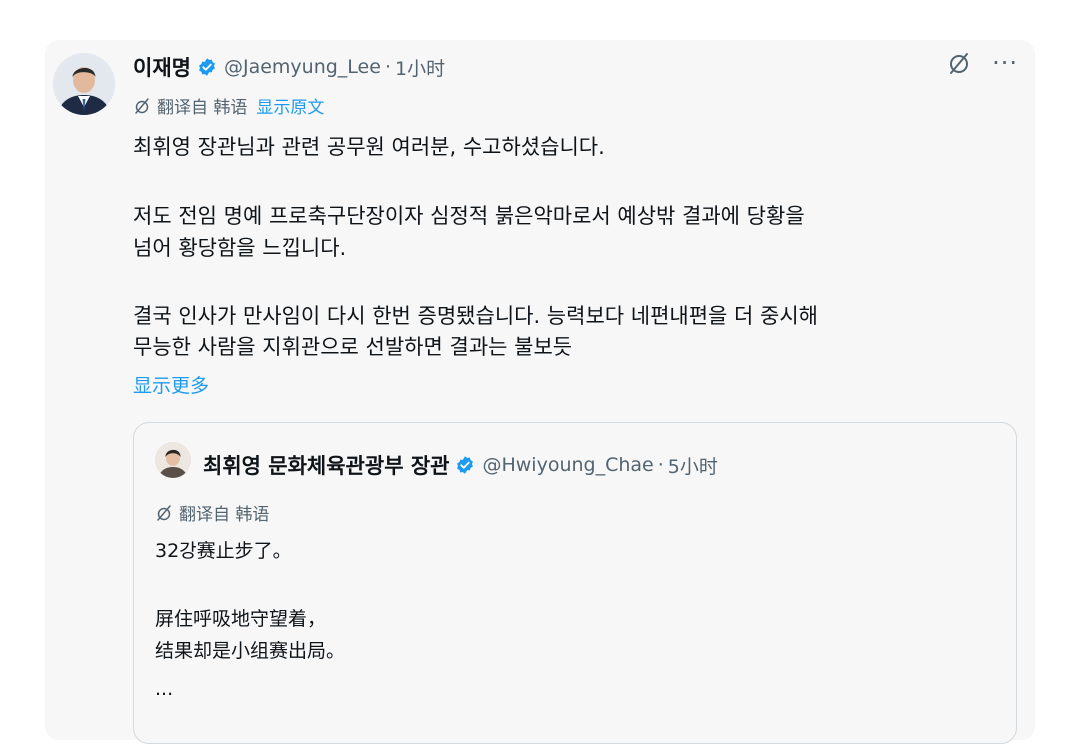  What do you see at coordinates (84, 84) in the screenshot?
I see `avatar` at bounding box center [84, 84].